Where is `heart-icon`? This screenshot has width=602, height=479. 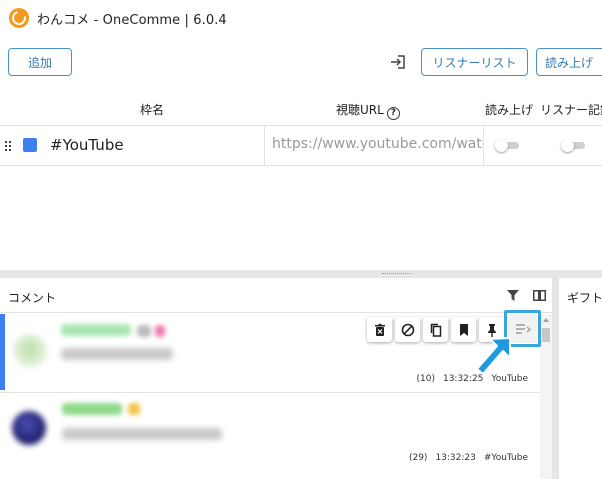 heart-icon is located at coordinates (160, 331).